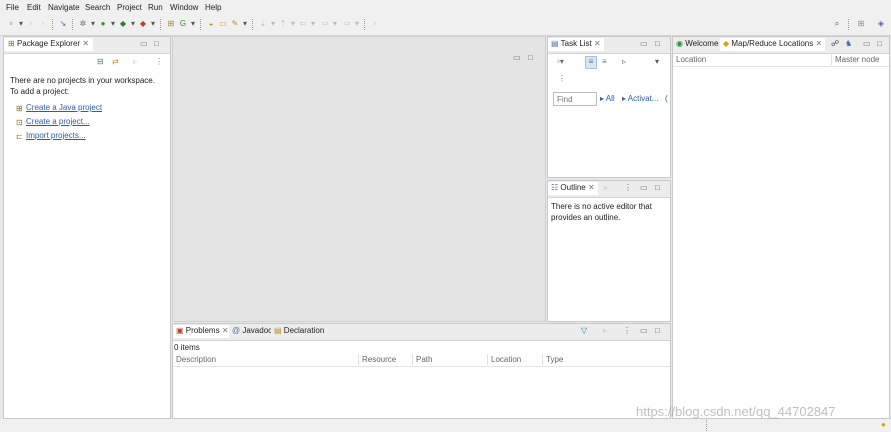 This screenshot has width=891, height=432. What do you see at coordinates (697, 44) in the screenshot?
I see `tab-welcome: ◉ Welcome` at bounding box center [697, 44].